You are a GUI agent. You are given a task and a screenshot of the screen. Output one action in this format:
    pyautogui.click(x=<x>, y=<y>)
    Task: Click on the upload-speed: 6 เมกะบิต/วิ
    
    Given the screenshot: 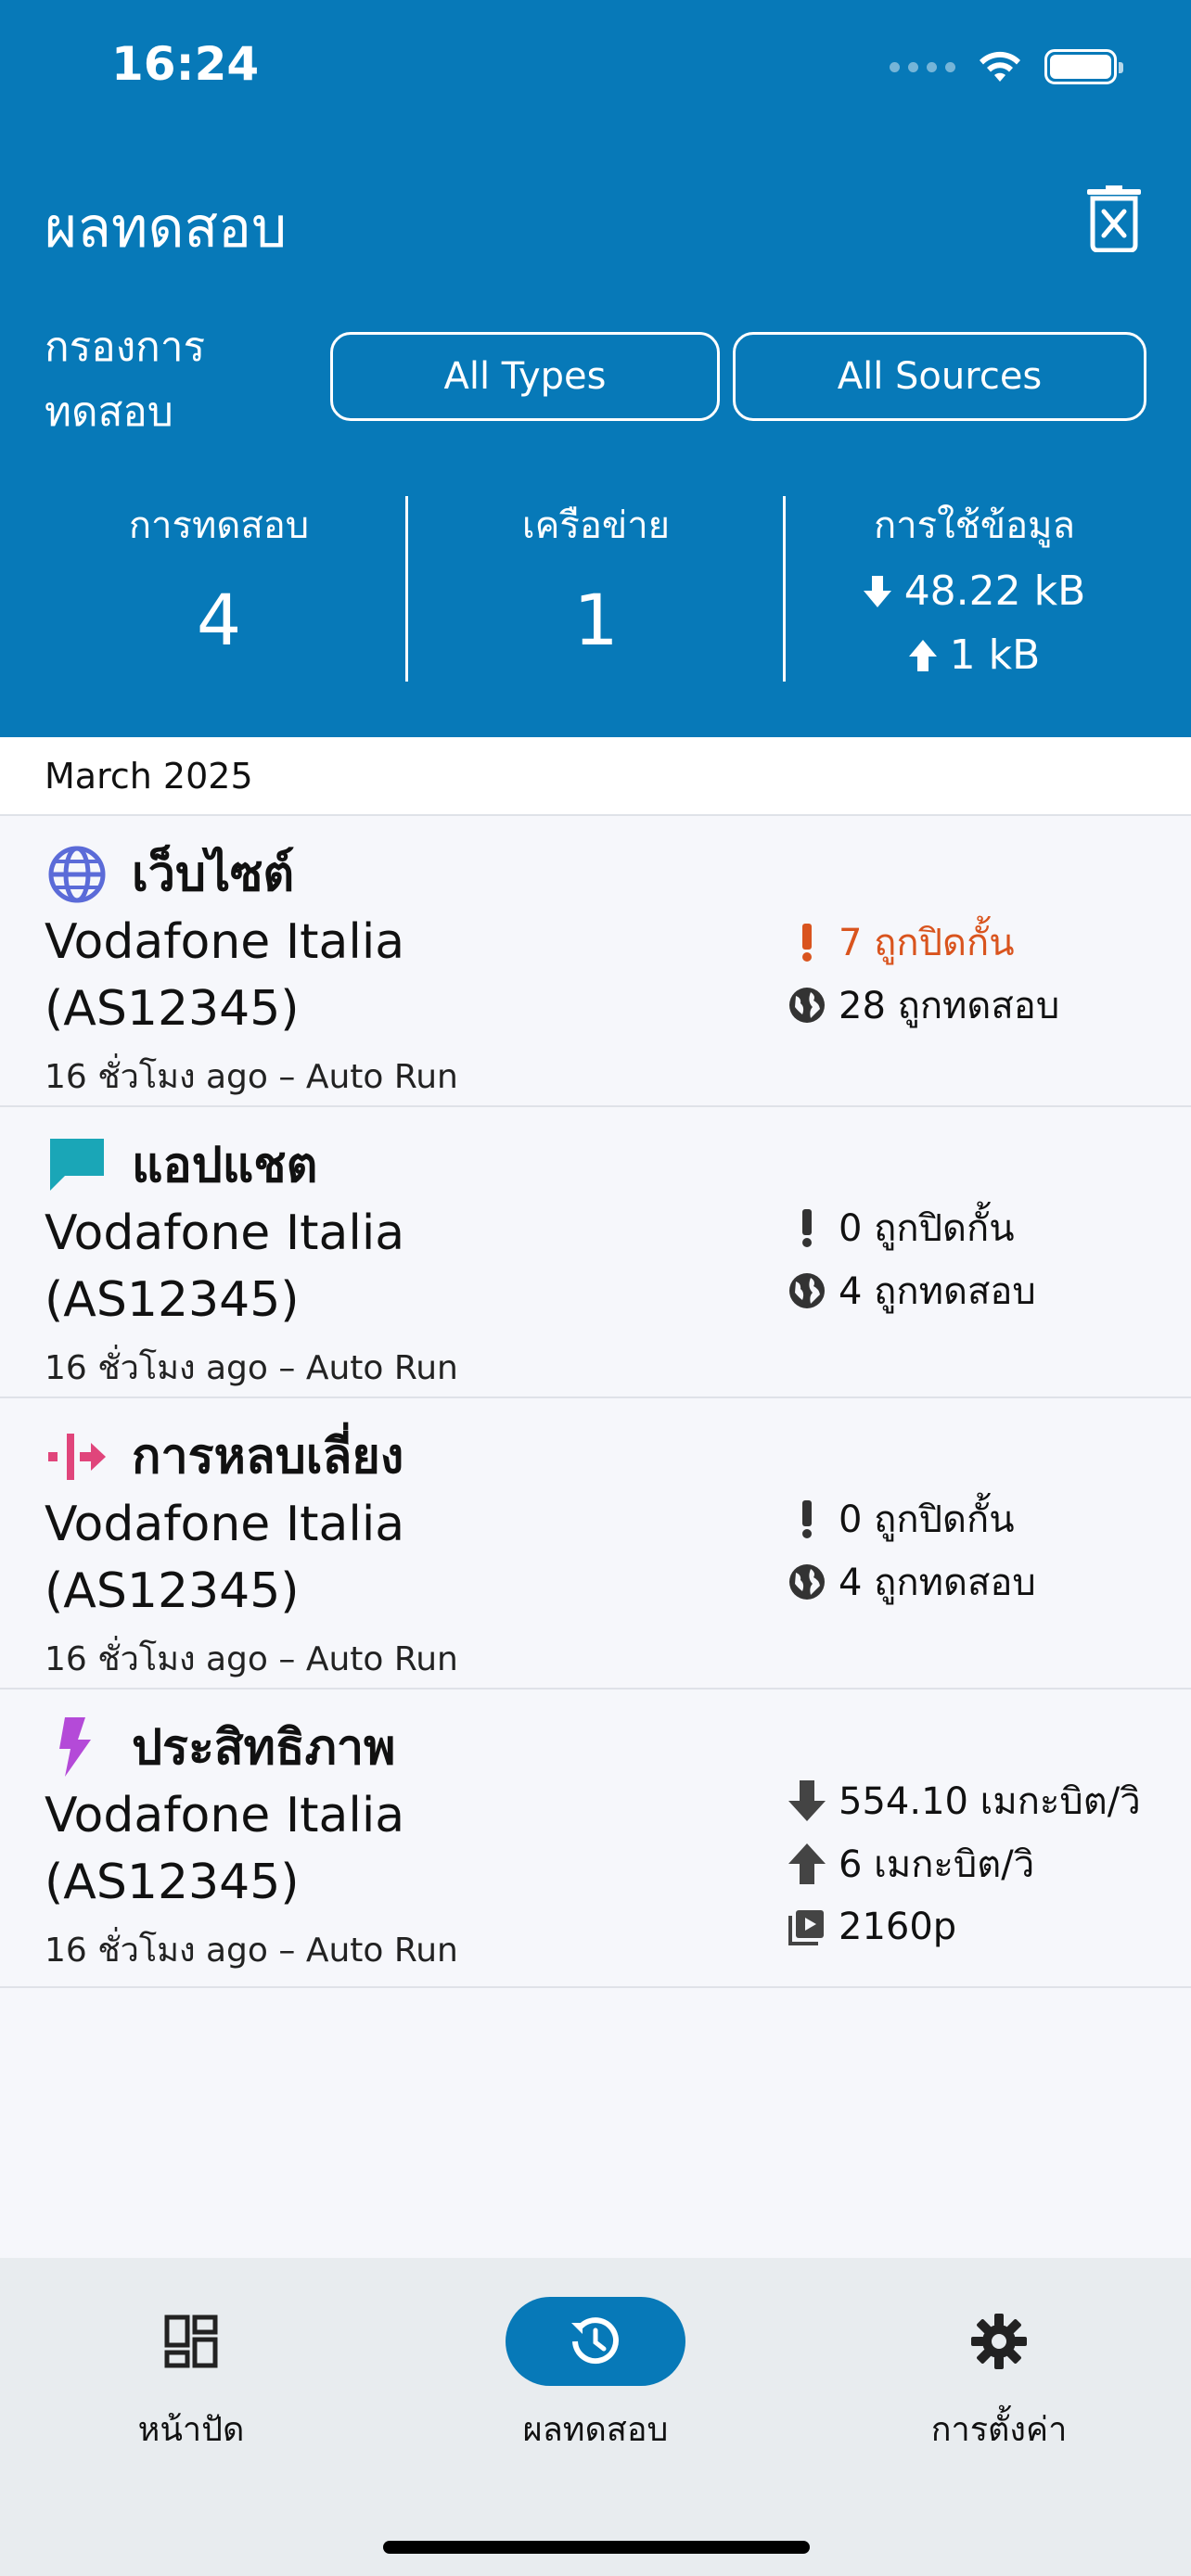 What is the action you would take?
    pyautogui.click(x=964, y=1863)
    